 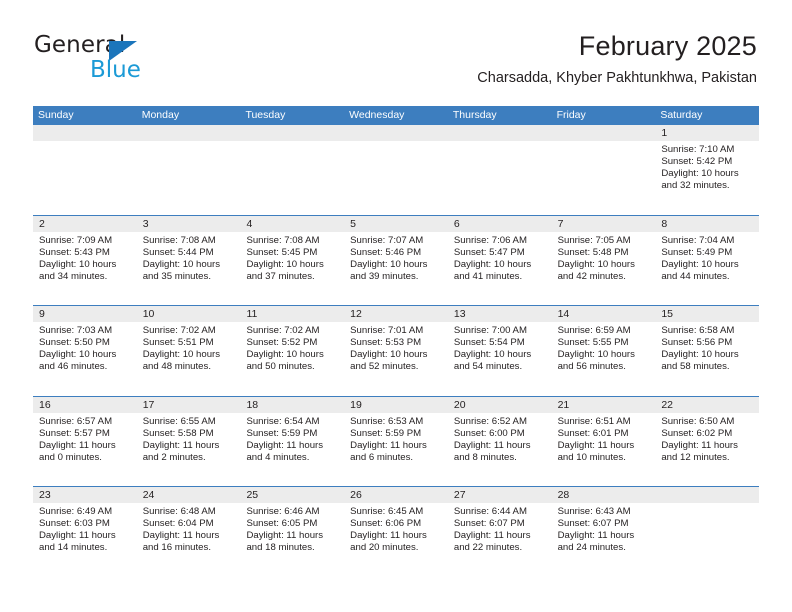 What do you see at coordinates (160, 115) in the screenshot?
I see `weekday-header-monday: Monday` at bounding box center [160, 115].